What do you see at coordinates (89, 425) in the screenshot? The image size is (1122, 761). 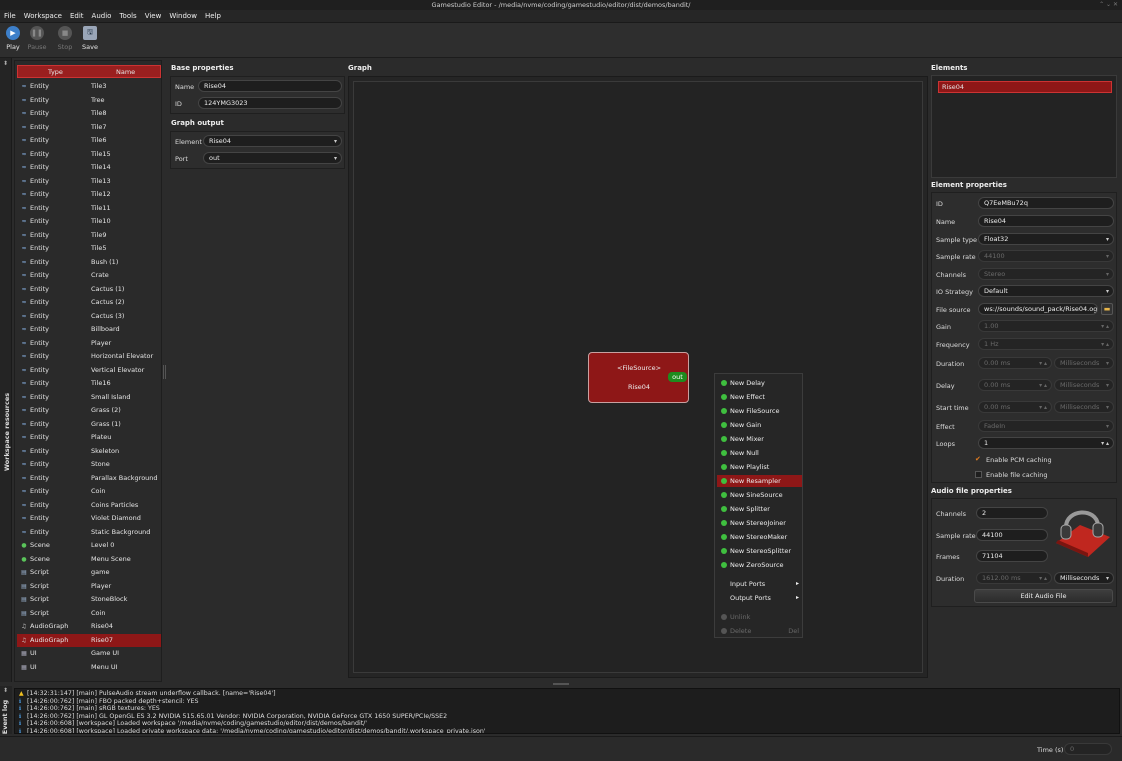 I see `resource-row: ≈ Entity Grass (1)` at bounding box center [89, 425].